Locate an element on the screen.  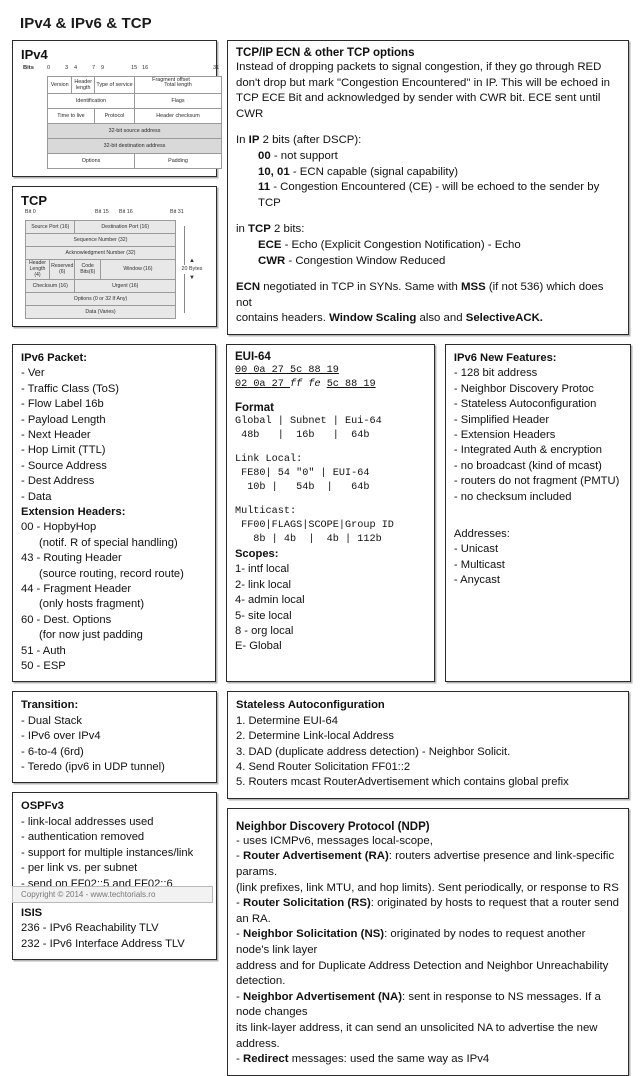
list-item: - 128 bit address is located at coordinates (495, 373).